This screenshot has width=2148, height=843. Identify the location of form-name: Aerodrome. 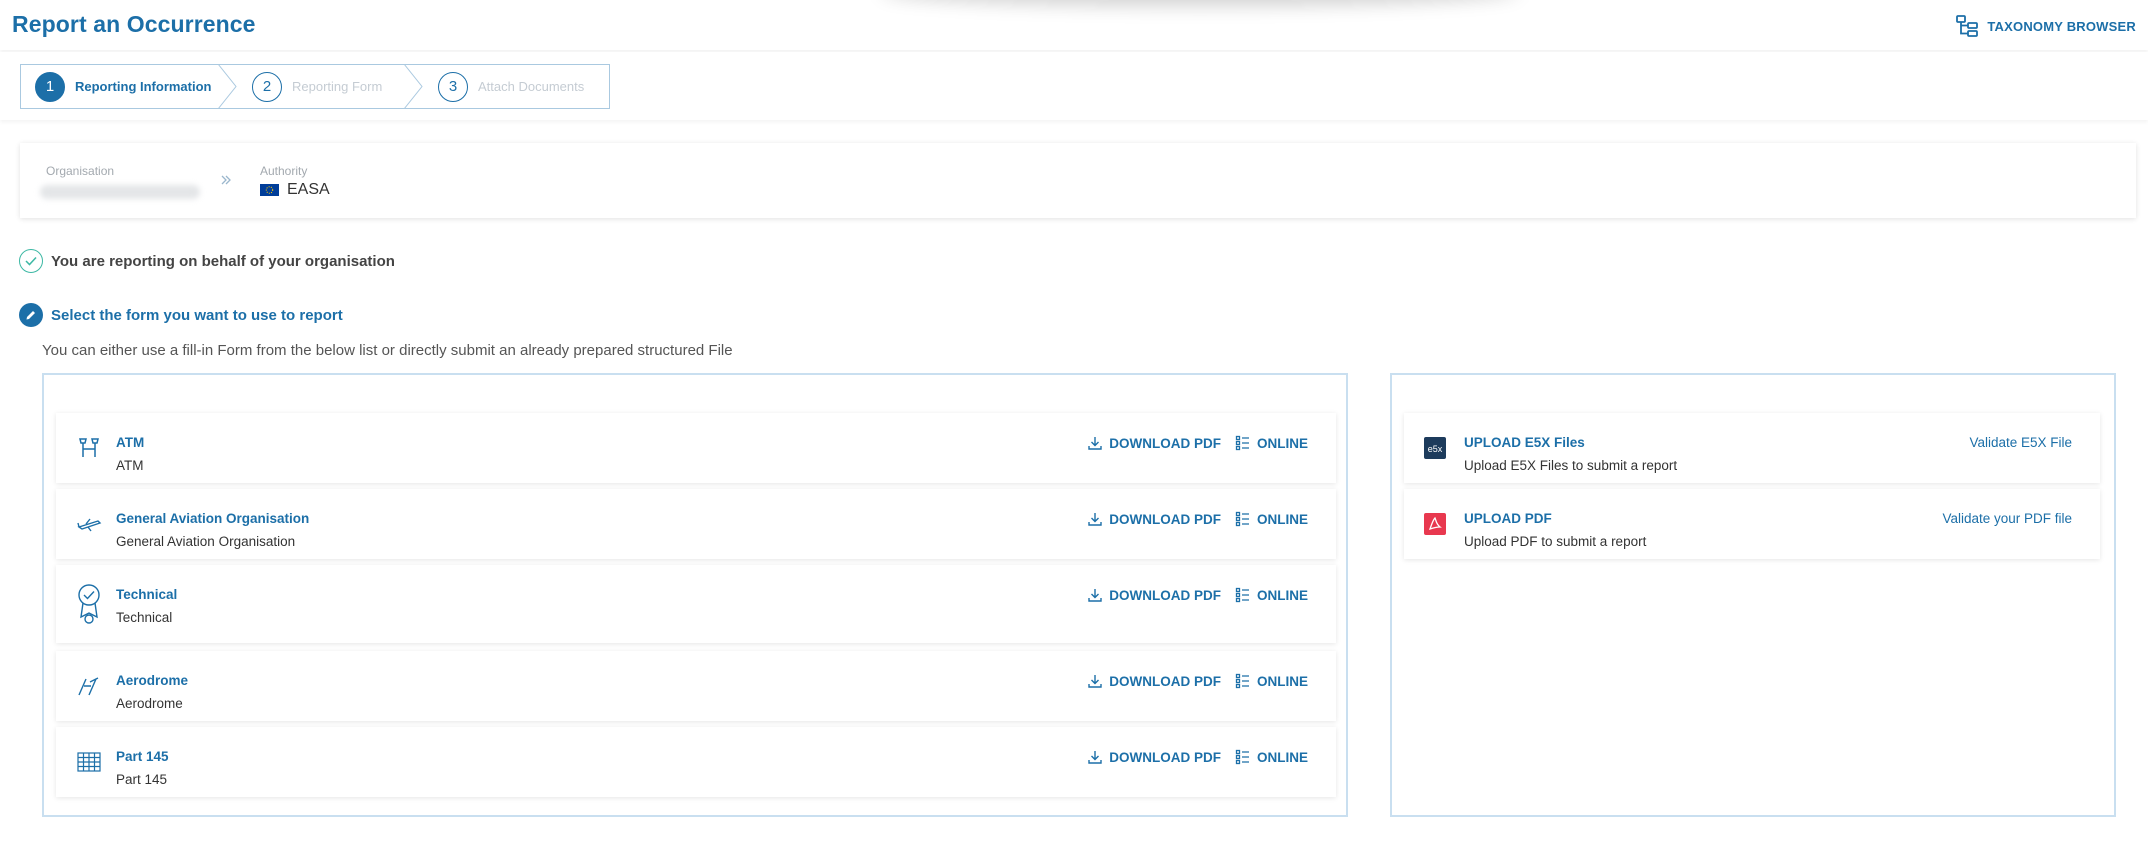
(152, 680).